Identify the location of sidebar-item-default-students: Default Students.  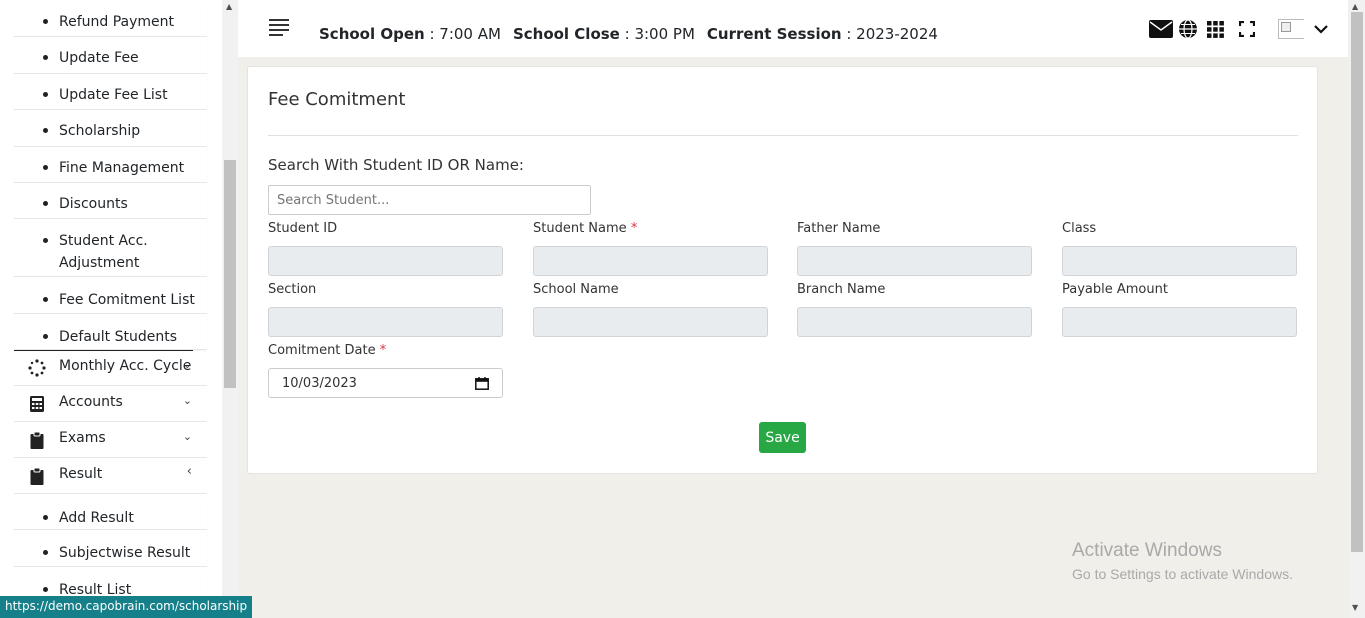
(110, 332).